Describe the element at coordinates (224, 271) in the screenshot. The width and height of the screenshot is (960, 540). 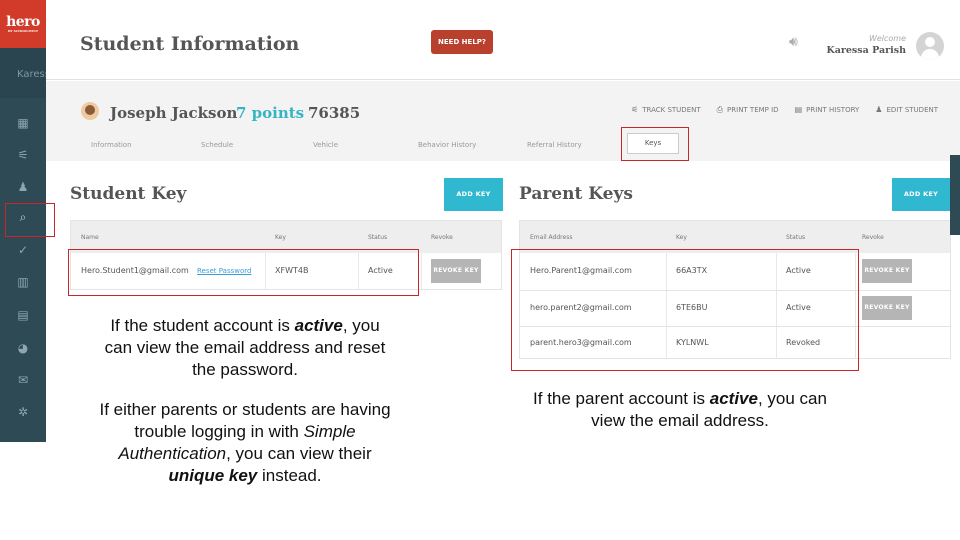
I see `reset-password-link: Reset Password` at that location.